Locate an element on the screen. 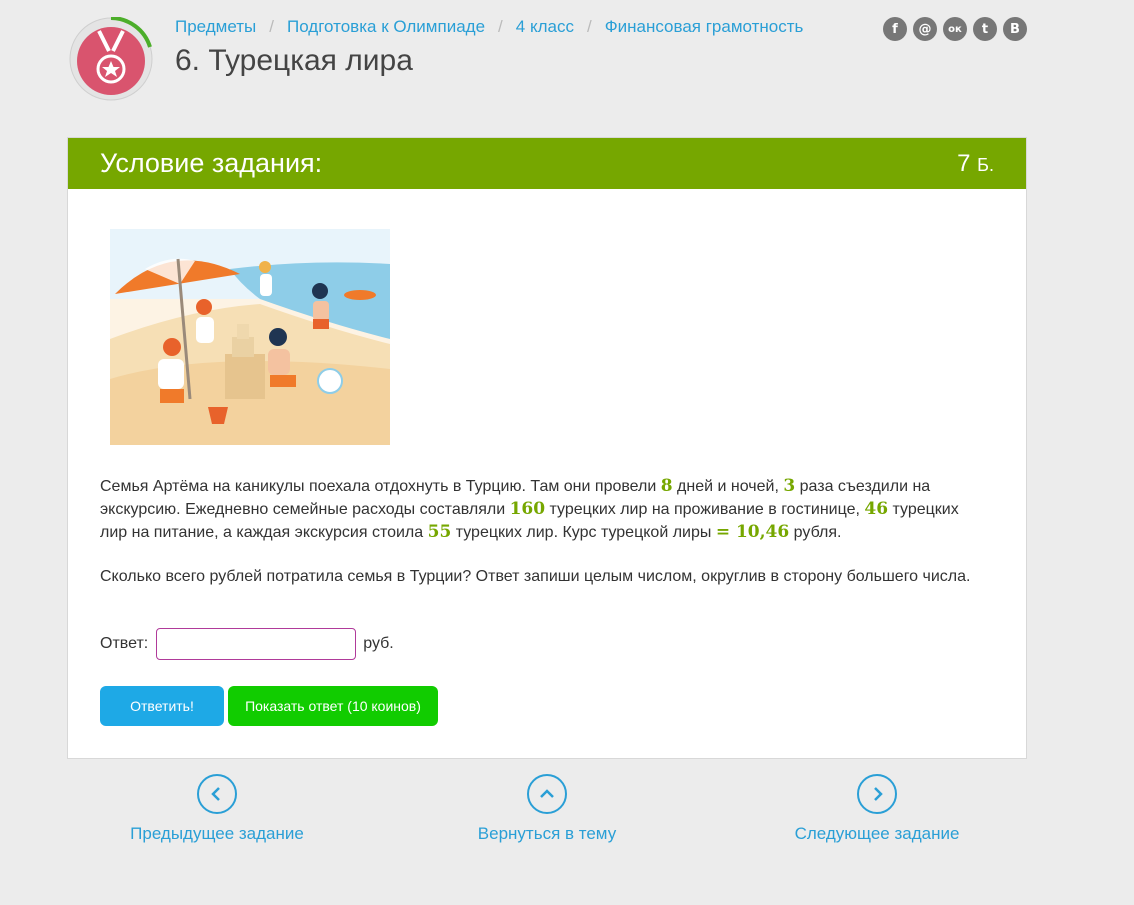 The image size is (1134, 905). answer-row: Ответ: руб. is located at coordinates (247, 644).